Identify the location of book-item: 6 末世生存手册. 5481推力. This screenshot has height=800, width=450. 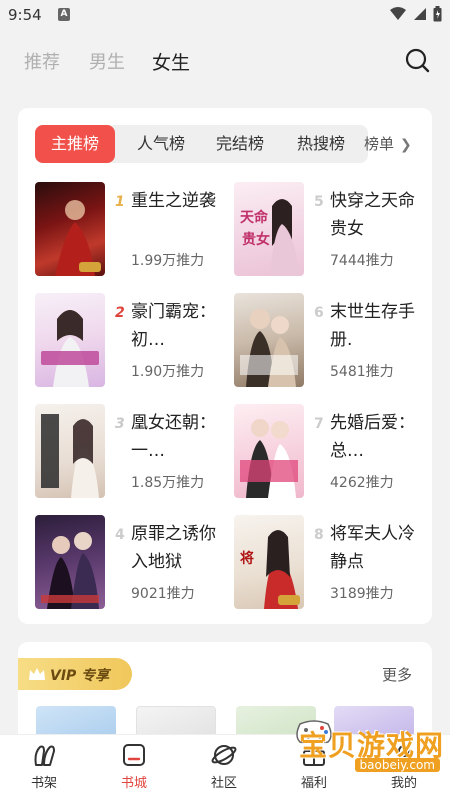
(334, 341).